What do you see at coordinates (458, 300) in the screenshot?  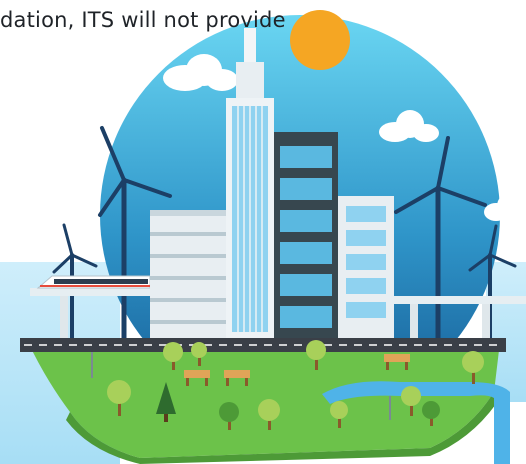 I see `rail-bridge` at bounding box center [458, 300].